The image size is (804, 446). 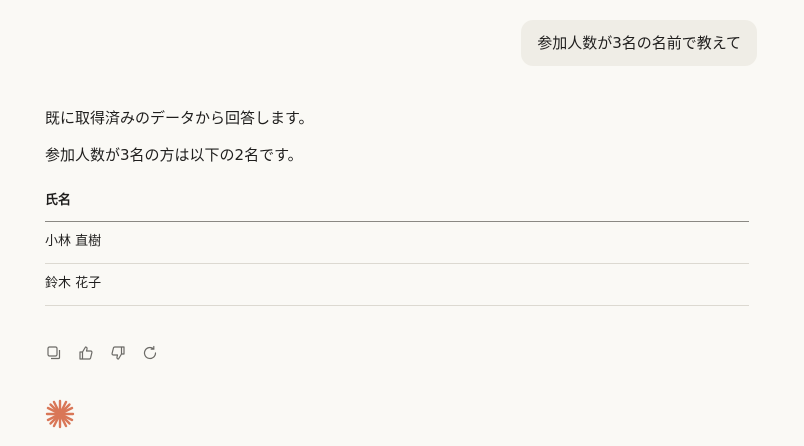 I want to click on copy-icon, so click(x=54, y=353).